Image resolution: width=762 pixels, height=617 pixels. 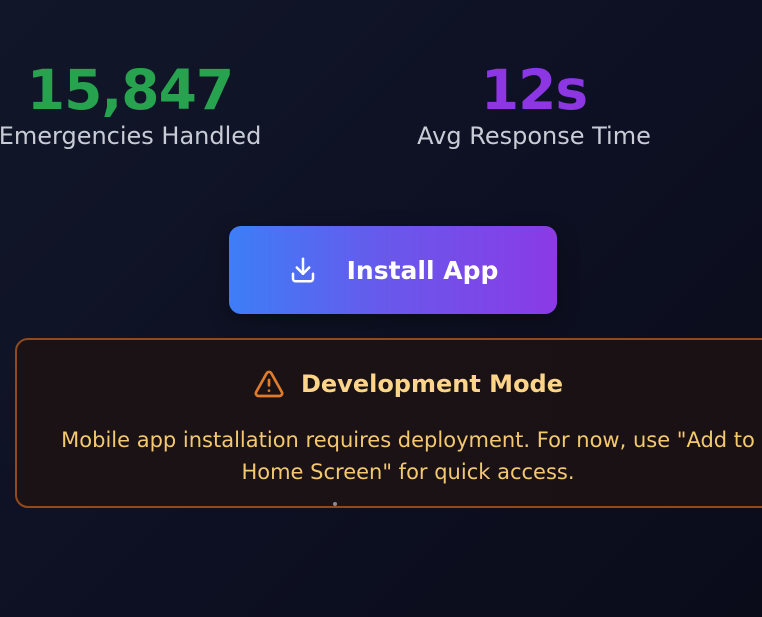 I want to click on notice-header: Development Mode, so click(x=389, y=384).